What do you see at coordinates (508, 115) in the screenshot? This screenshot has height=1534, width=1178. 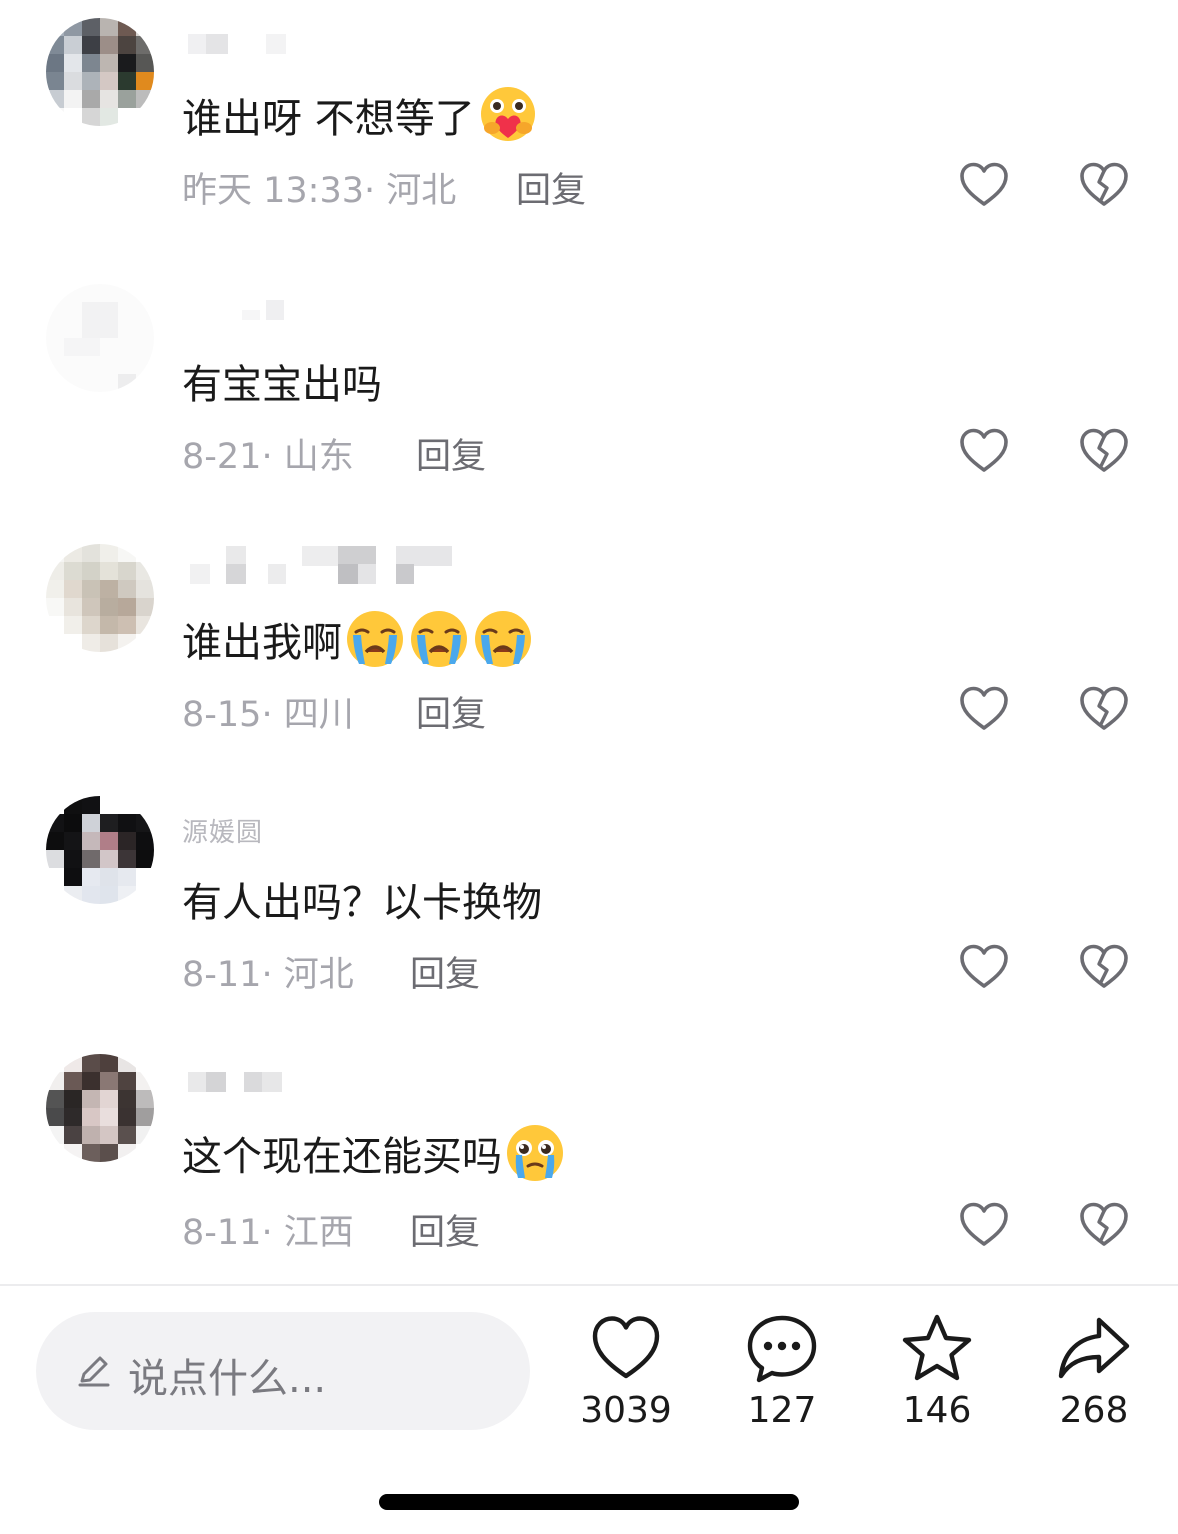 I see `hug-heart-emoji` at bounding box center [508, 115].